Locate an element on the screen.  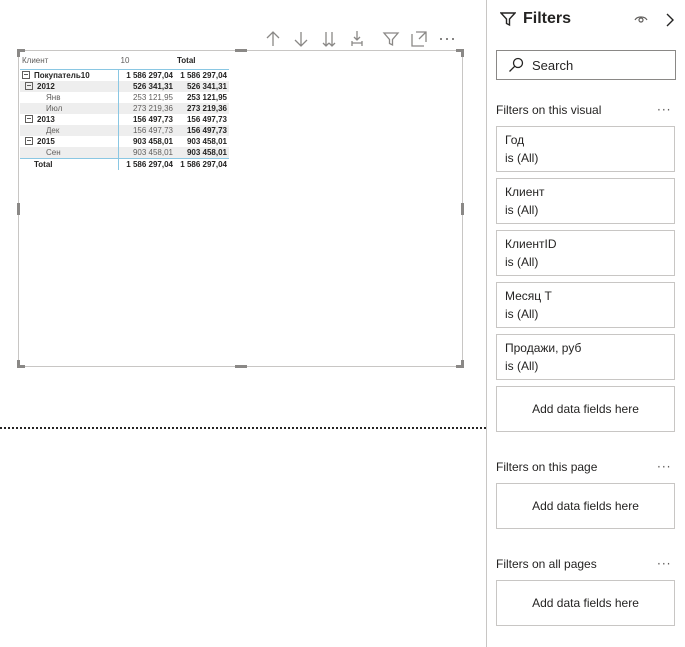
row-label: Дек is located at coordinates (69, 130).